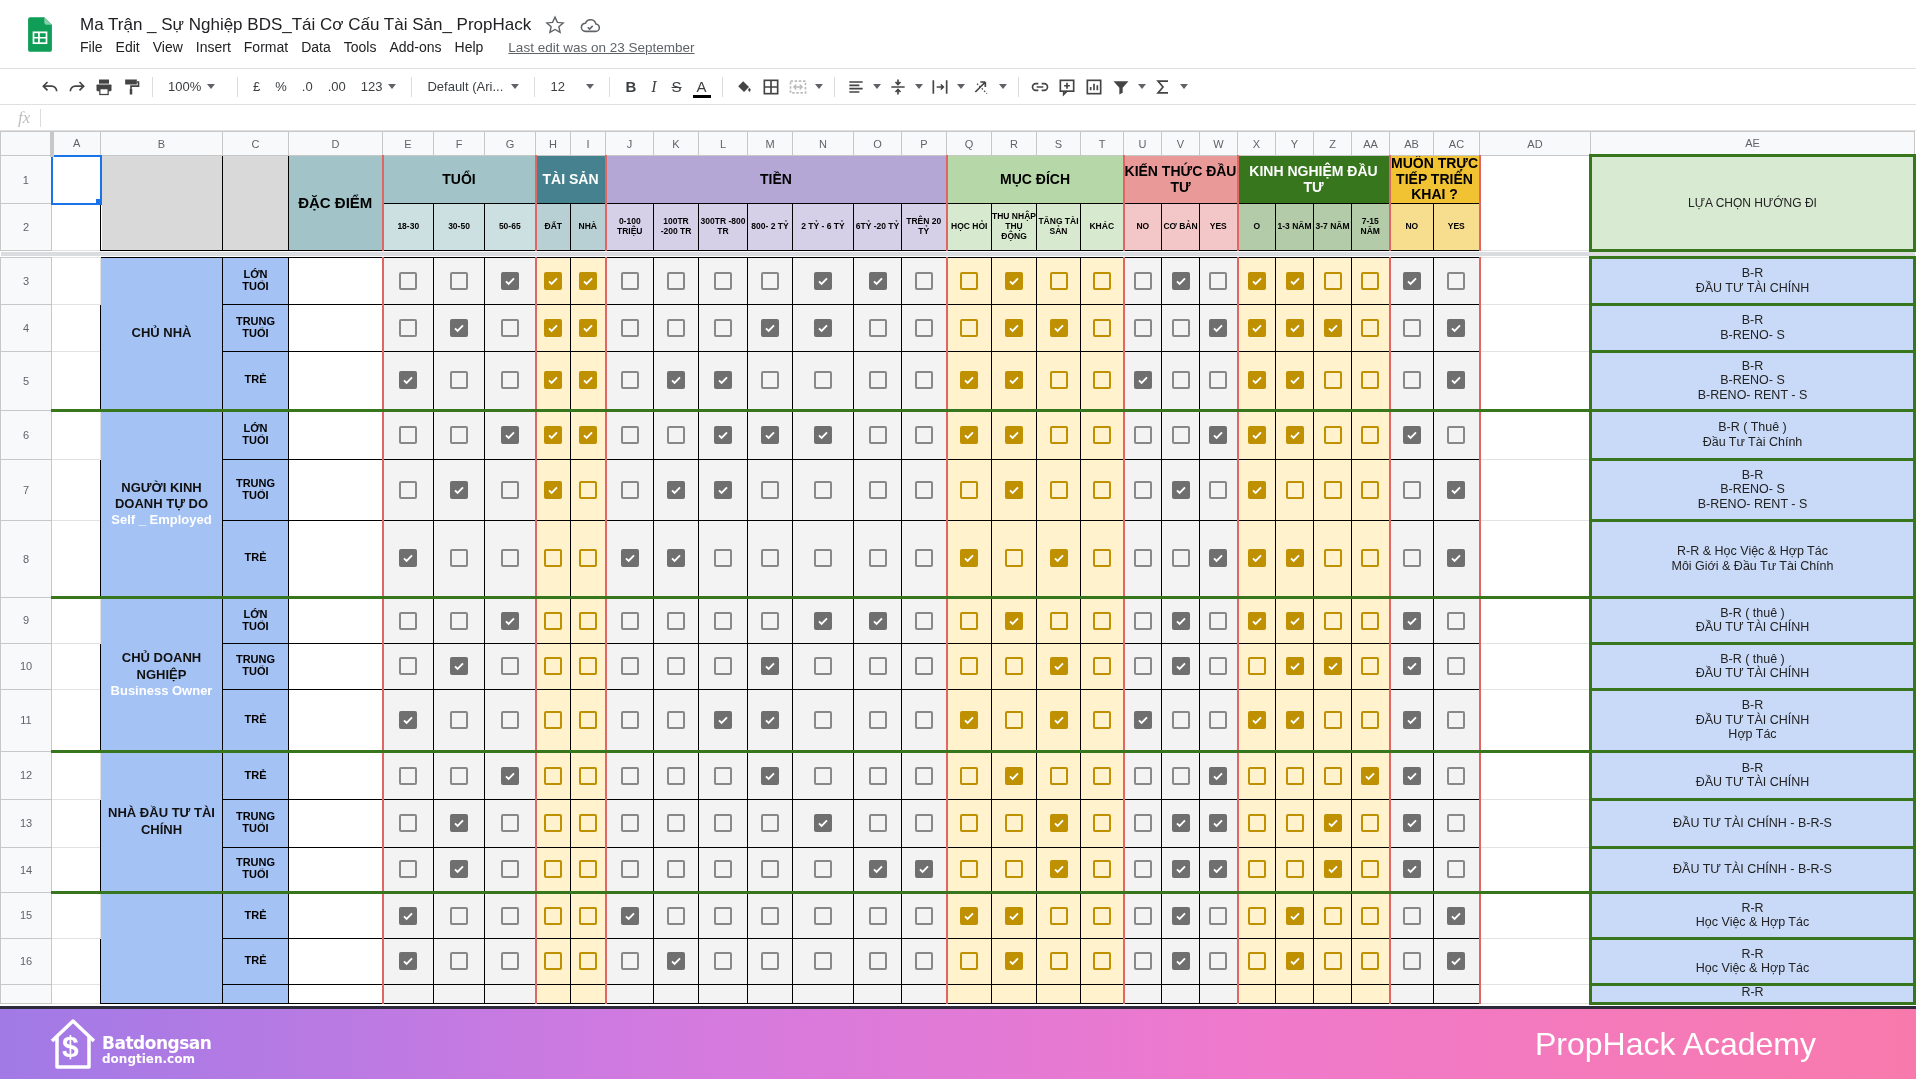 This screenshot has width=1916, height=1079. I want to click on row-header: 10, so click(26, 666).